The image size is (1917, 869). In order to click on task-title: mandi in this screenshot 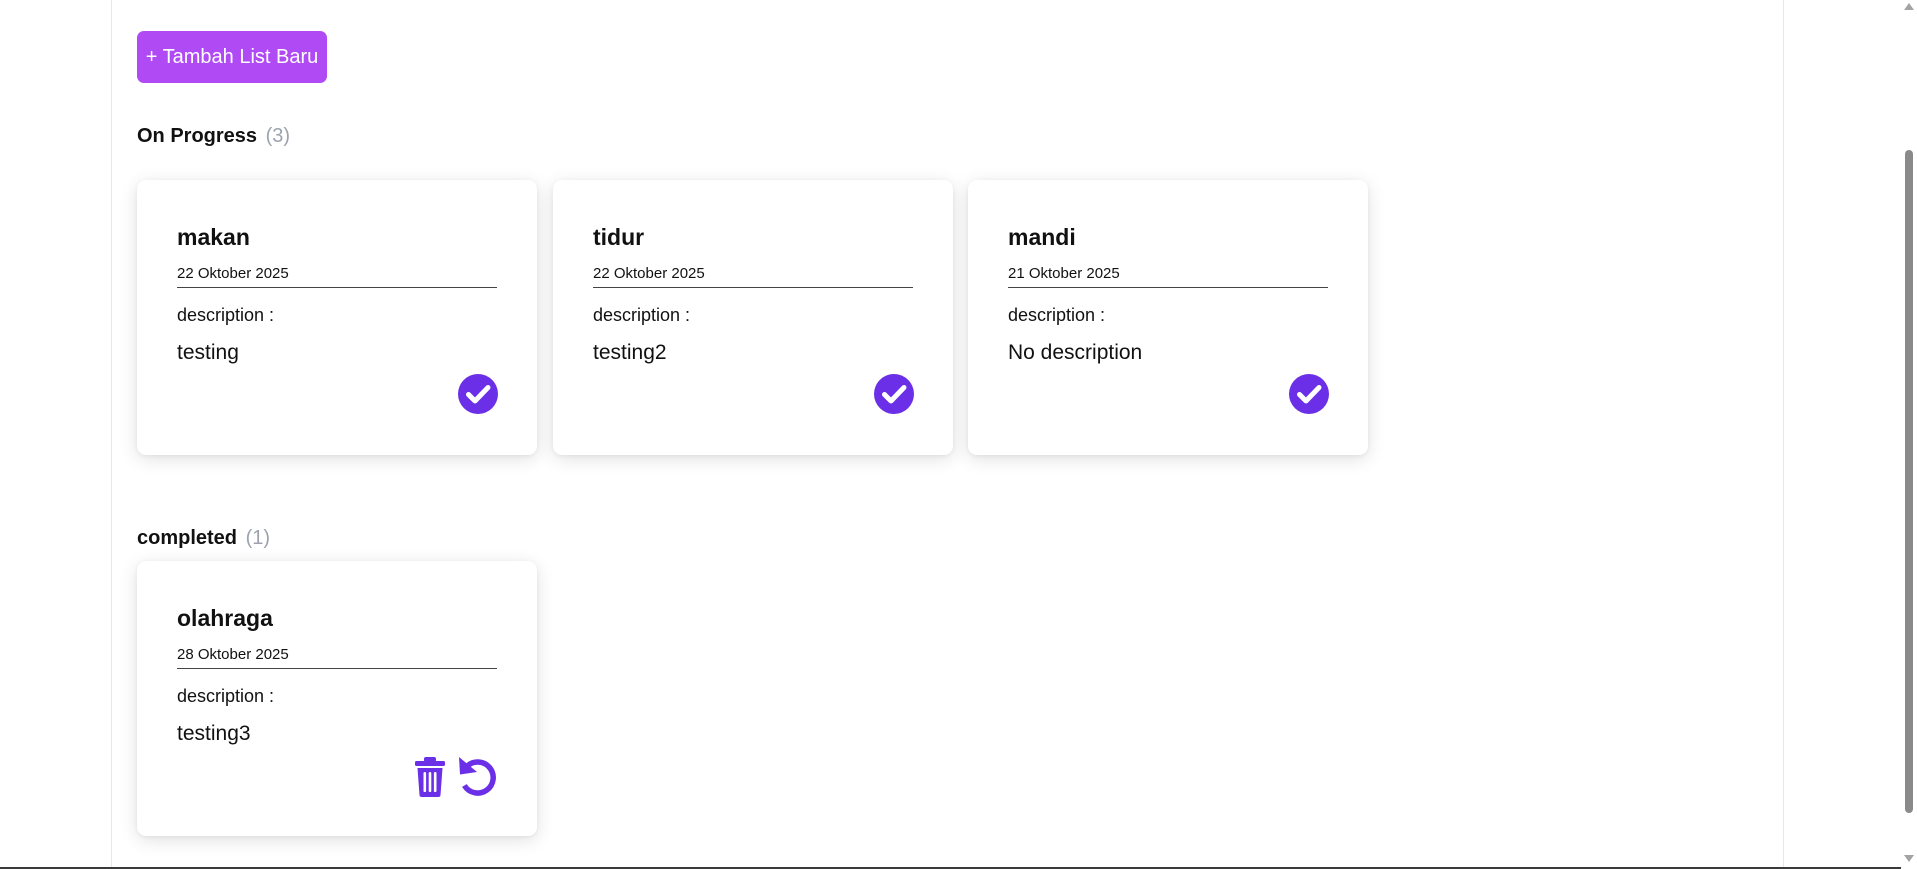, I will do `click(1042, 237)`.